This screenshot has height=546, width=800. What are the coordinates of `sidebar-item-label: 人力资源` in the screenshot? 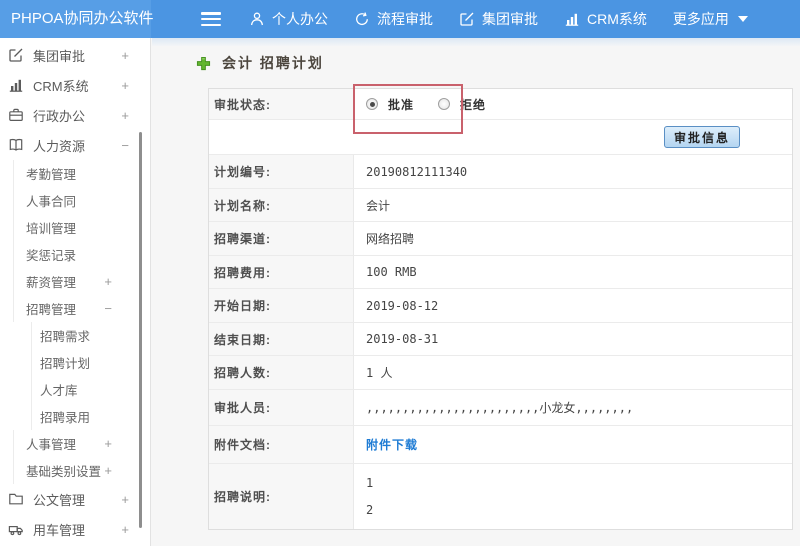 It's located at (59, 146).